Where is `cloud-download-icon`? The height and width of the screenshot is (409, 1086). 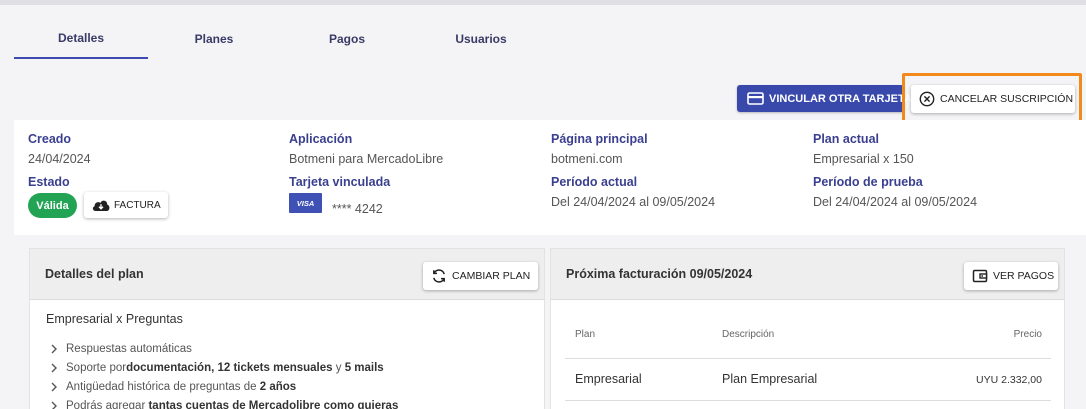
cloud-download-icon is located at coordinates (101, 205).